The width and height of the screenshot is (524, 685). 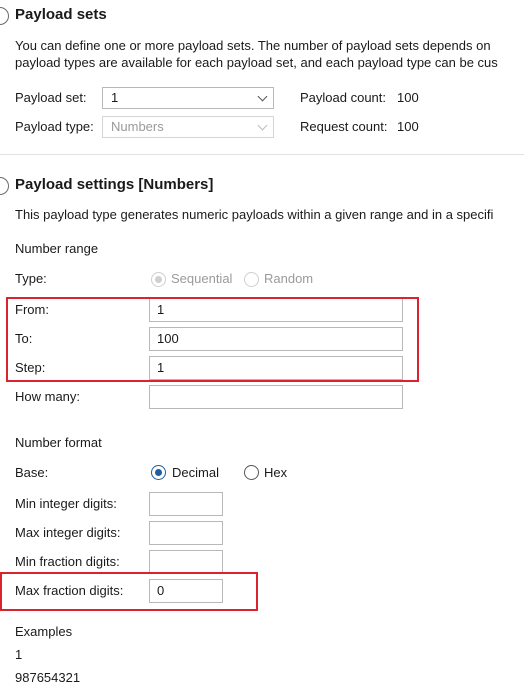 I want to click on range-type-label: Type:, so click(x=31, y=278).